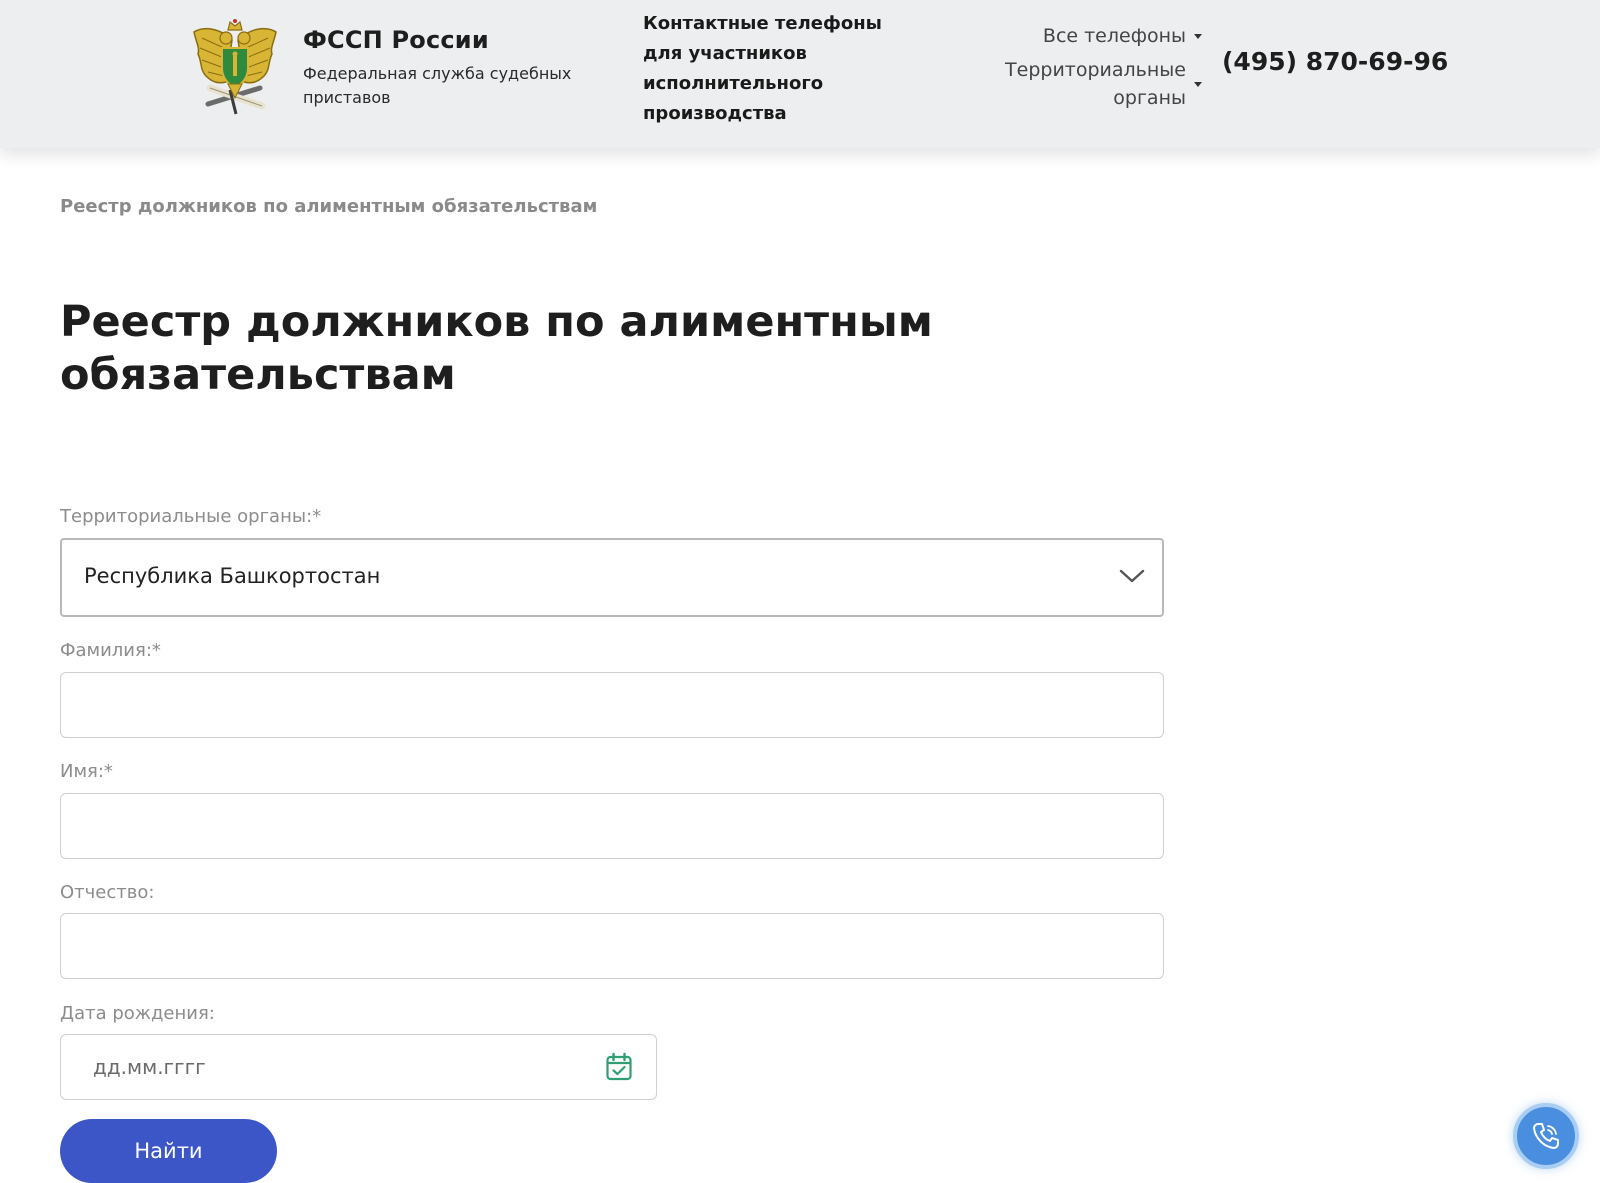 This screenshot has height=1183, width=1600. Describe the element at coordinates (612, 826) in the screenshot. I see `name-input` at that location.